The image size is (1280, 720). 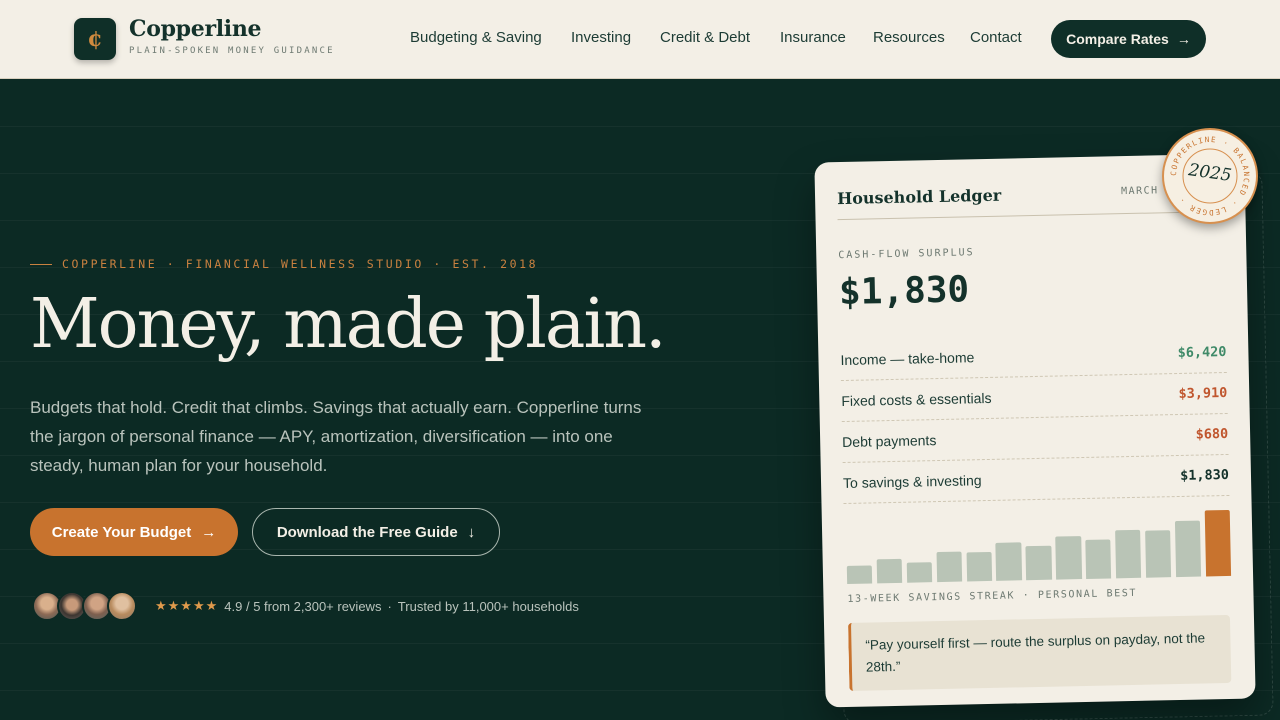 I want to click on rating-text: 4.9 / 5 from 2,300+ reviews, so click(x=303, y=606).